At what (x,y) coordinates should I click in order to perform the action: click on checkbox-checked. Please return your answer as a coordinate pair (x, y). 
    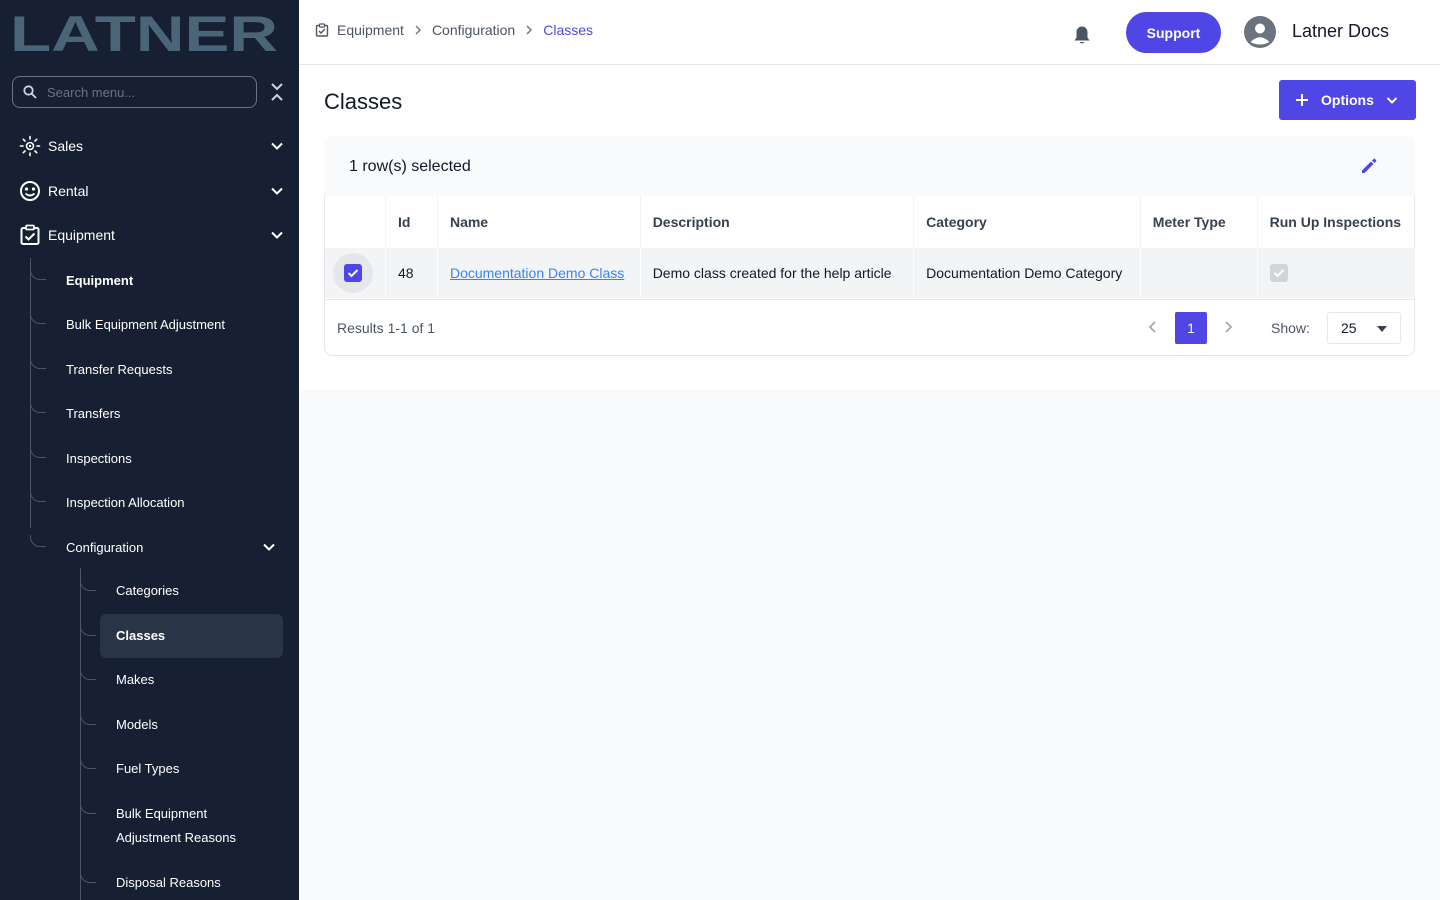
    Looking at the image, I should click on (353, 273).